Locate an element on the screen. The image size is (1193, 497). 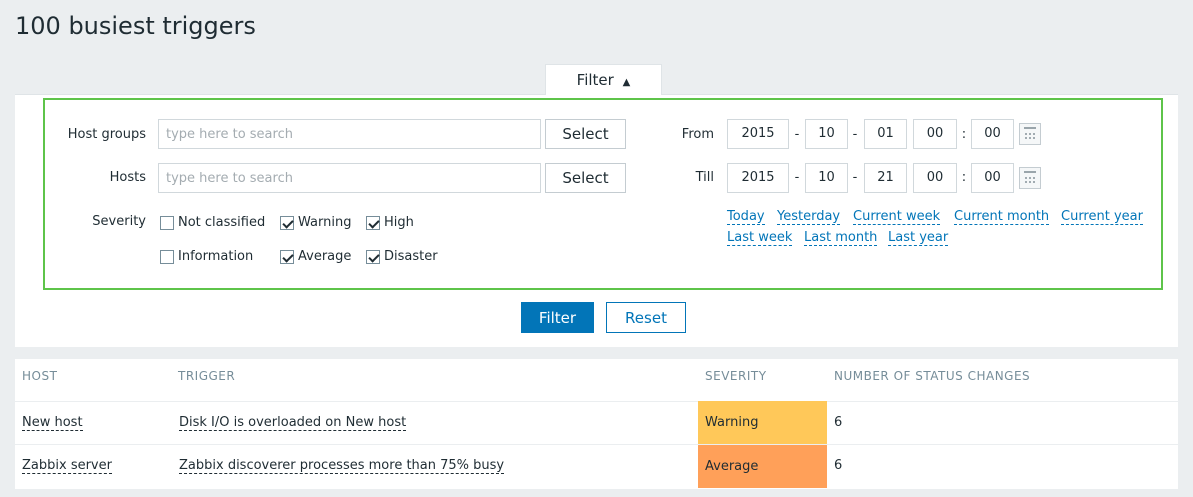
column-header-status-changes: NUMBER OF STATUS CHANGES is located at coordinates (932, 376).